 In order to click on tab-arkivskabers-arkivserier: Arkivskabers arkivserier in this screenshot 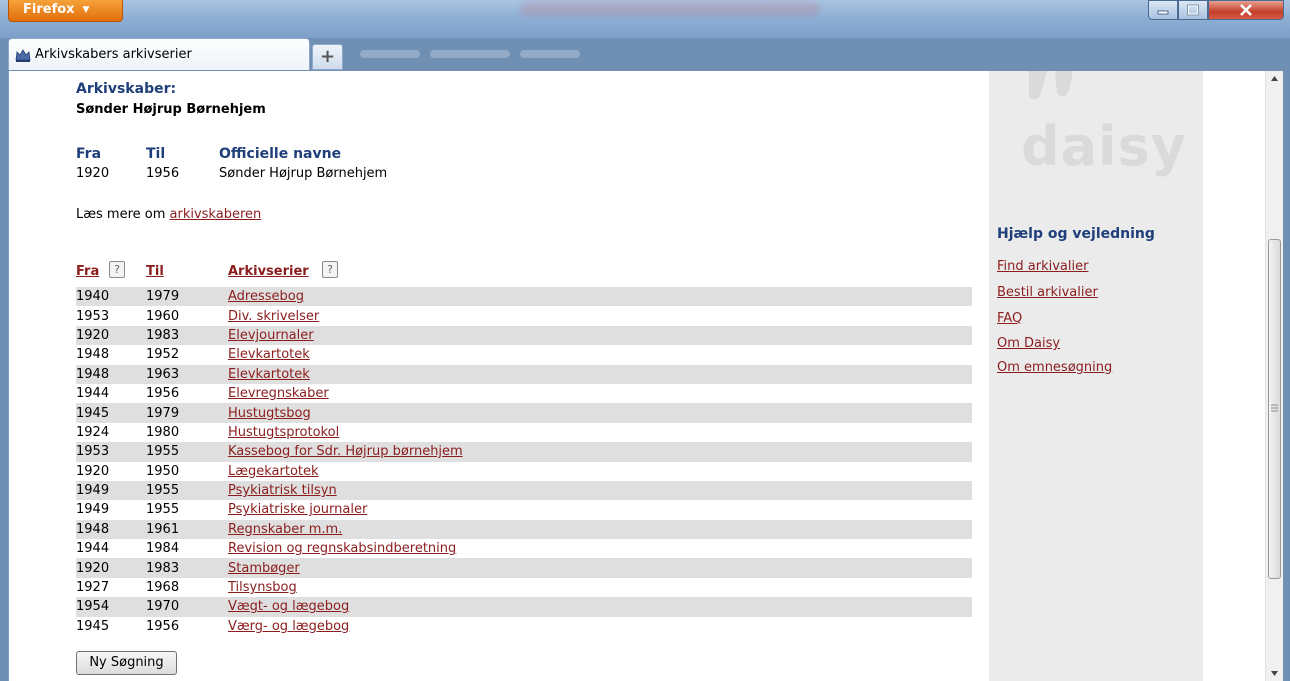, I will do `click(159, 54)`.